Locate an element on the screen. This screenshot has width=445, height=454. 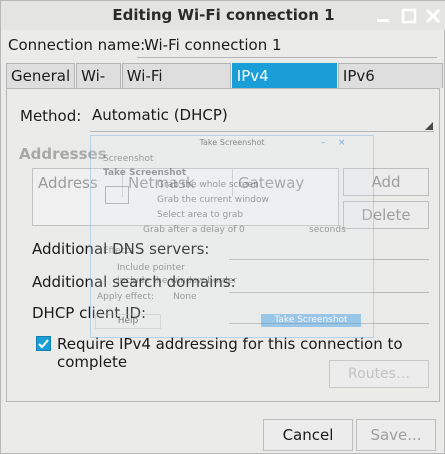
overlay-delay-label: Grab after a delay of is located at coordinates (190, 230).